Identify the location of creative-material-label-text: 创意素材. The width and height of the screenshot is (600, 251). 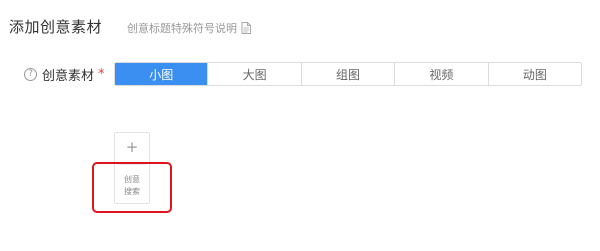
(68, 76).